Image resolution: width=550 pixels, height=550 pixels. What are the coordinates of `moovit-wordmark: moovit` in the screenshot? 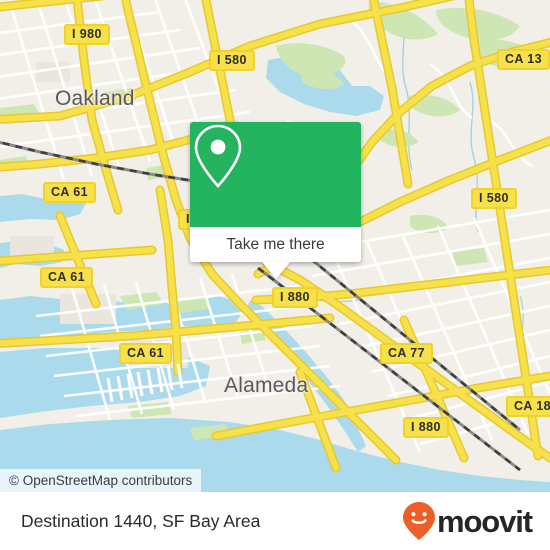 It's located at (484, 521).